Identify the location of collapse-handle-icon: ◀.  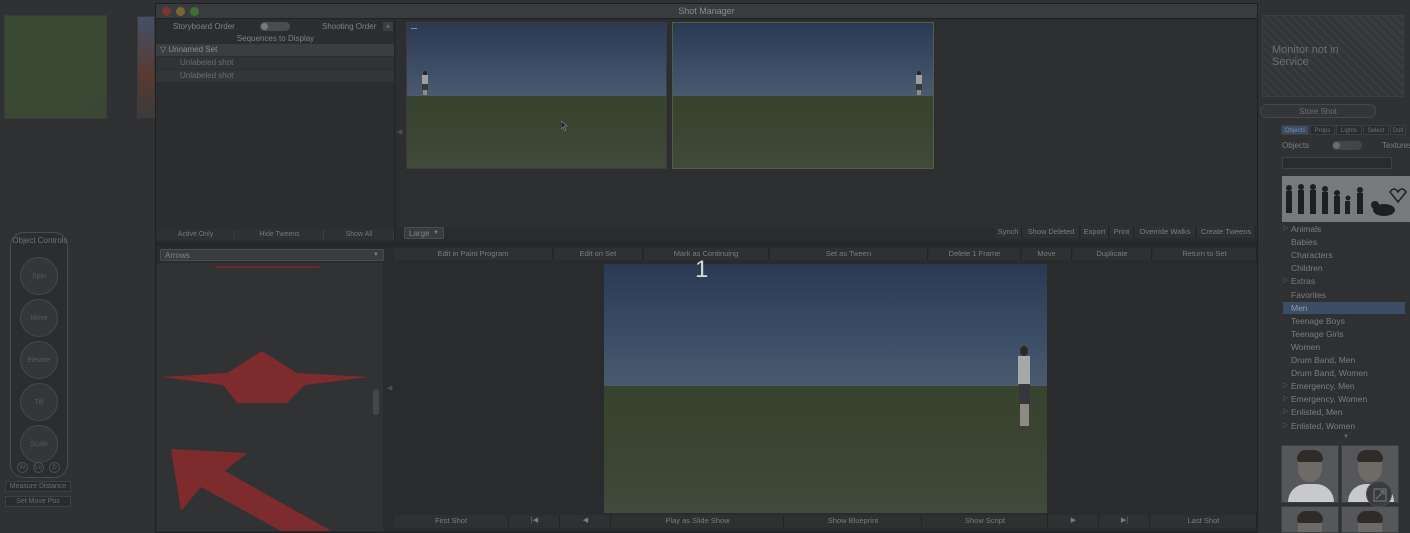
(389, 388).